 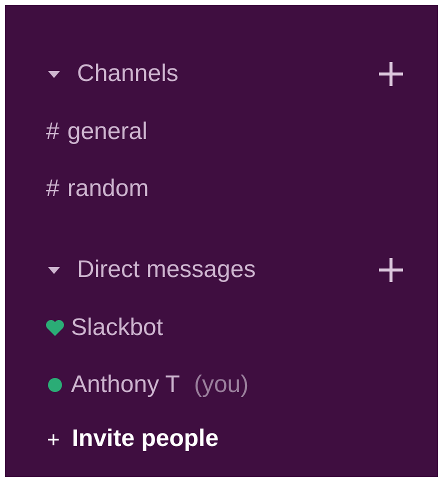 I want to click on channel-item: # random, so click(x=97, y=188).